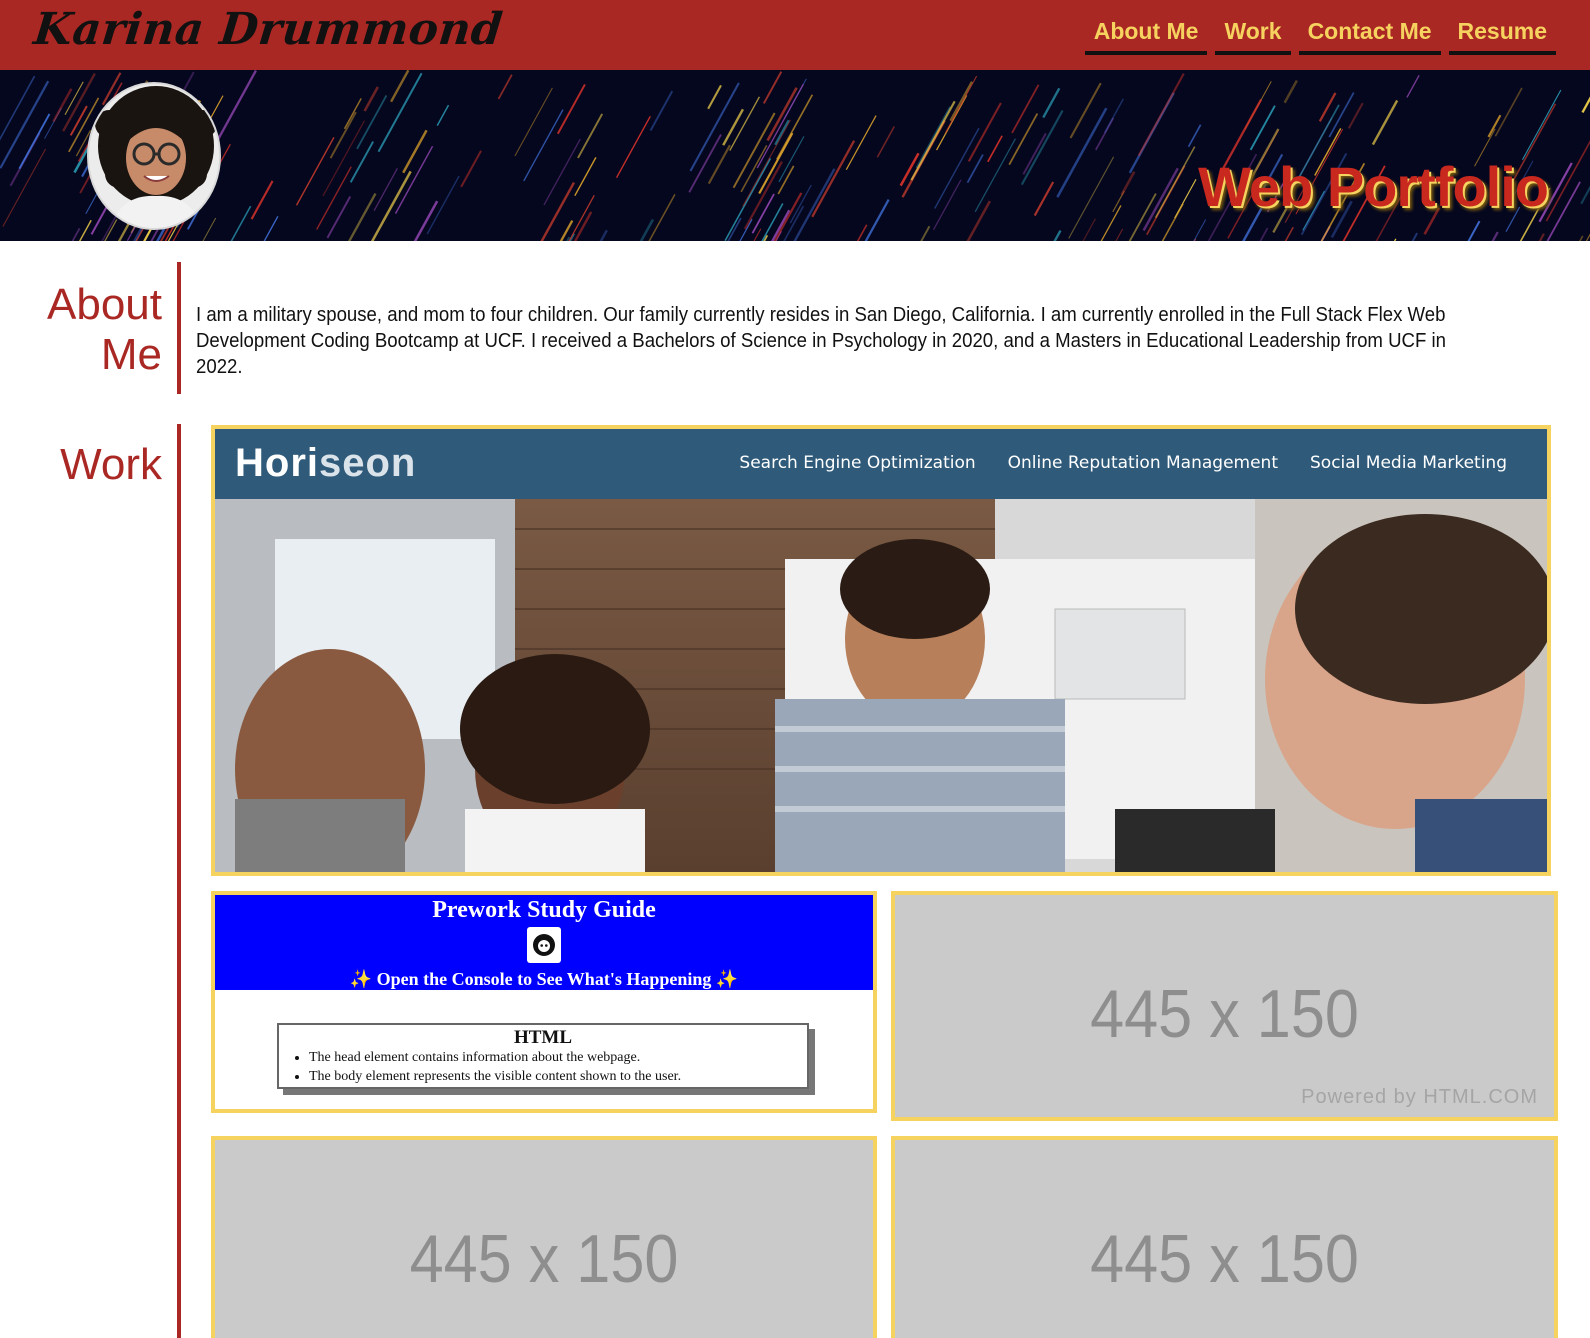  I want to click on about-heading: About Me, so click(101, 330).